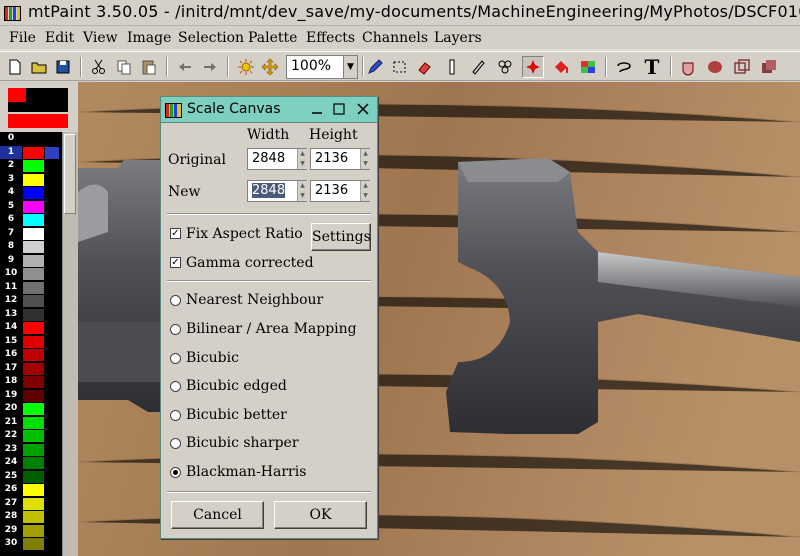  What do you see at coordinates (320, 515) in the screenshot?
I see `ok-button: OK` at bounding box center [320, 515].